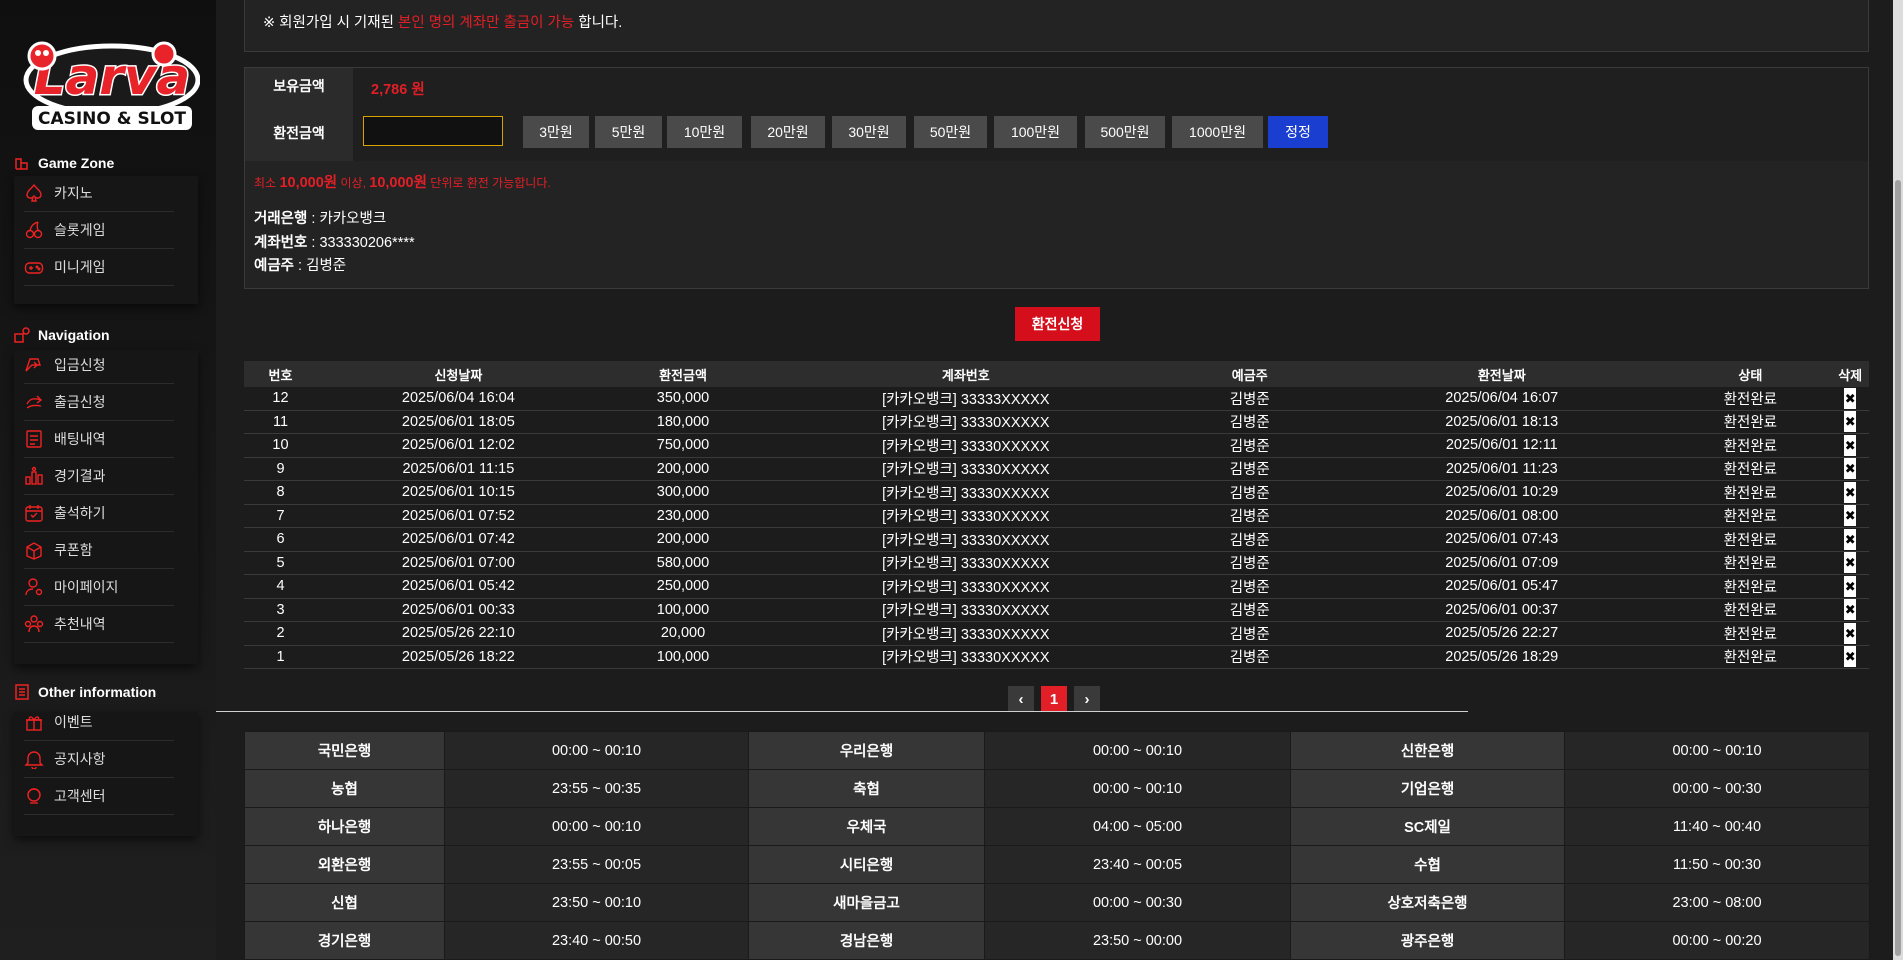  What do you see at coordinates (34, 723) in the screenshot?
I see `gift-icon` at bounding box center [34, 723].